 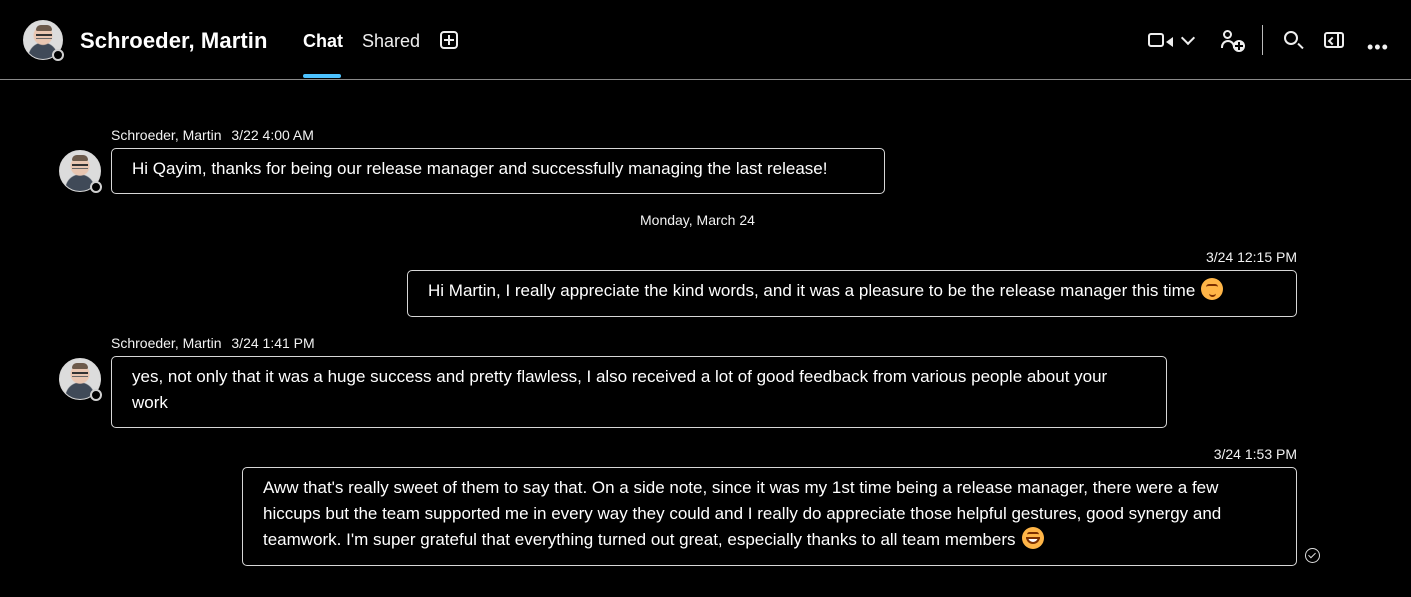 What do you see at coordinates (323, 41) in the screenshot?
I see `tab-chat: Chat` at bounding box center [323, 41].